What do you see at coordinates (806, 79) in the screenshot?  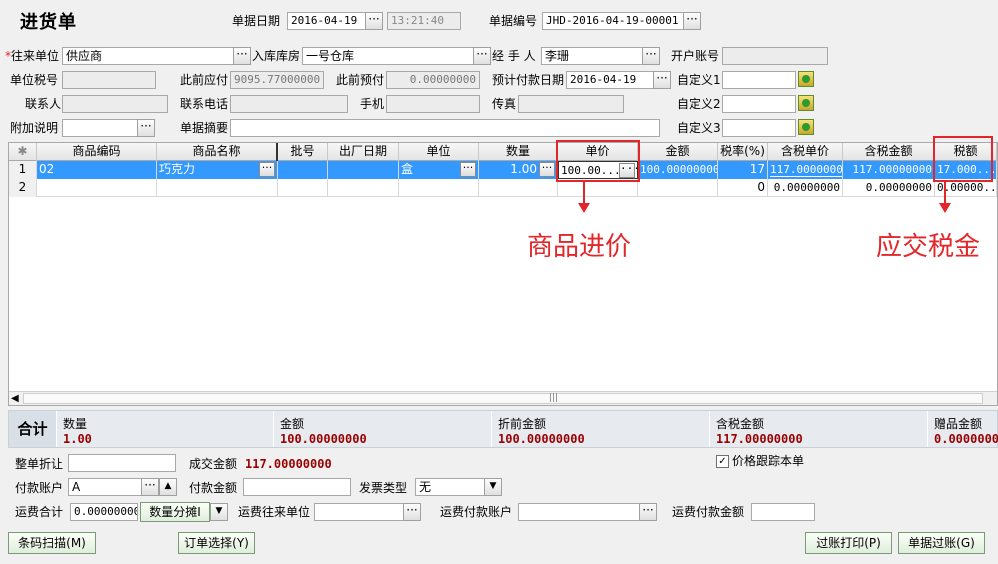 I see `custom1-picker-icon` at bounding box center [806, 79].